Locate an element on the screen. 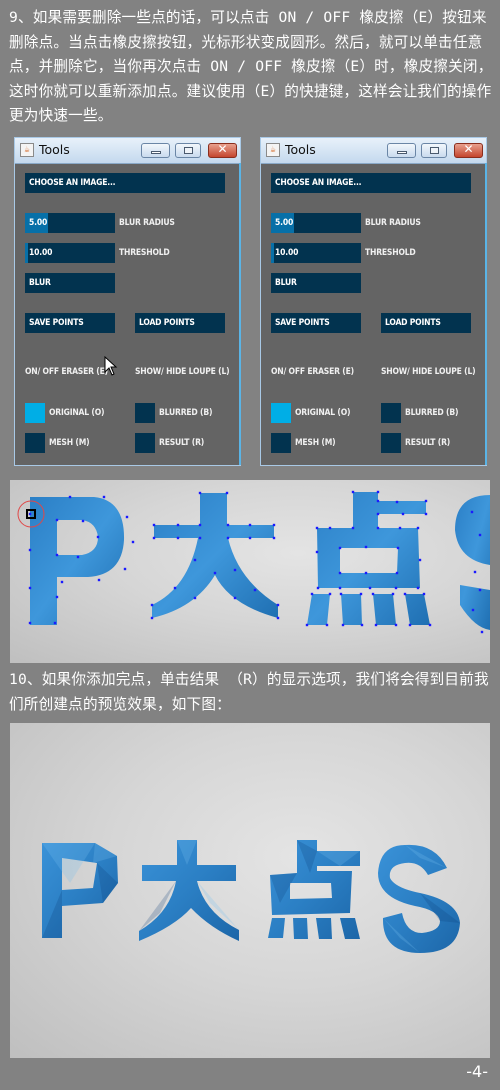 This screenshot has height=1090, width=500. close-button: ✕ is located at coordinates (468, 150).